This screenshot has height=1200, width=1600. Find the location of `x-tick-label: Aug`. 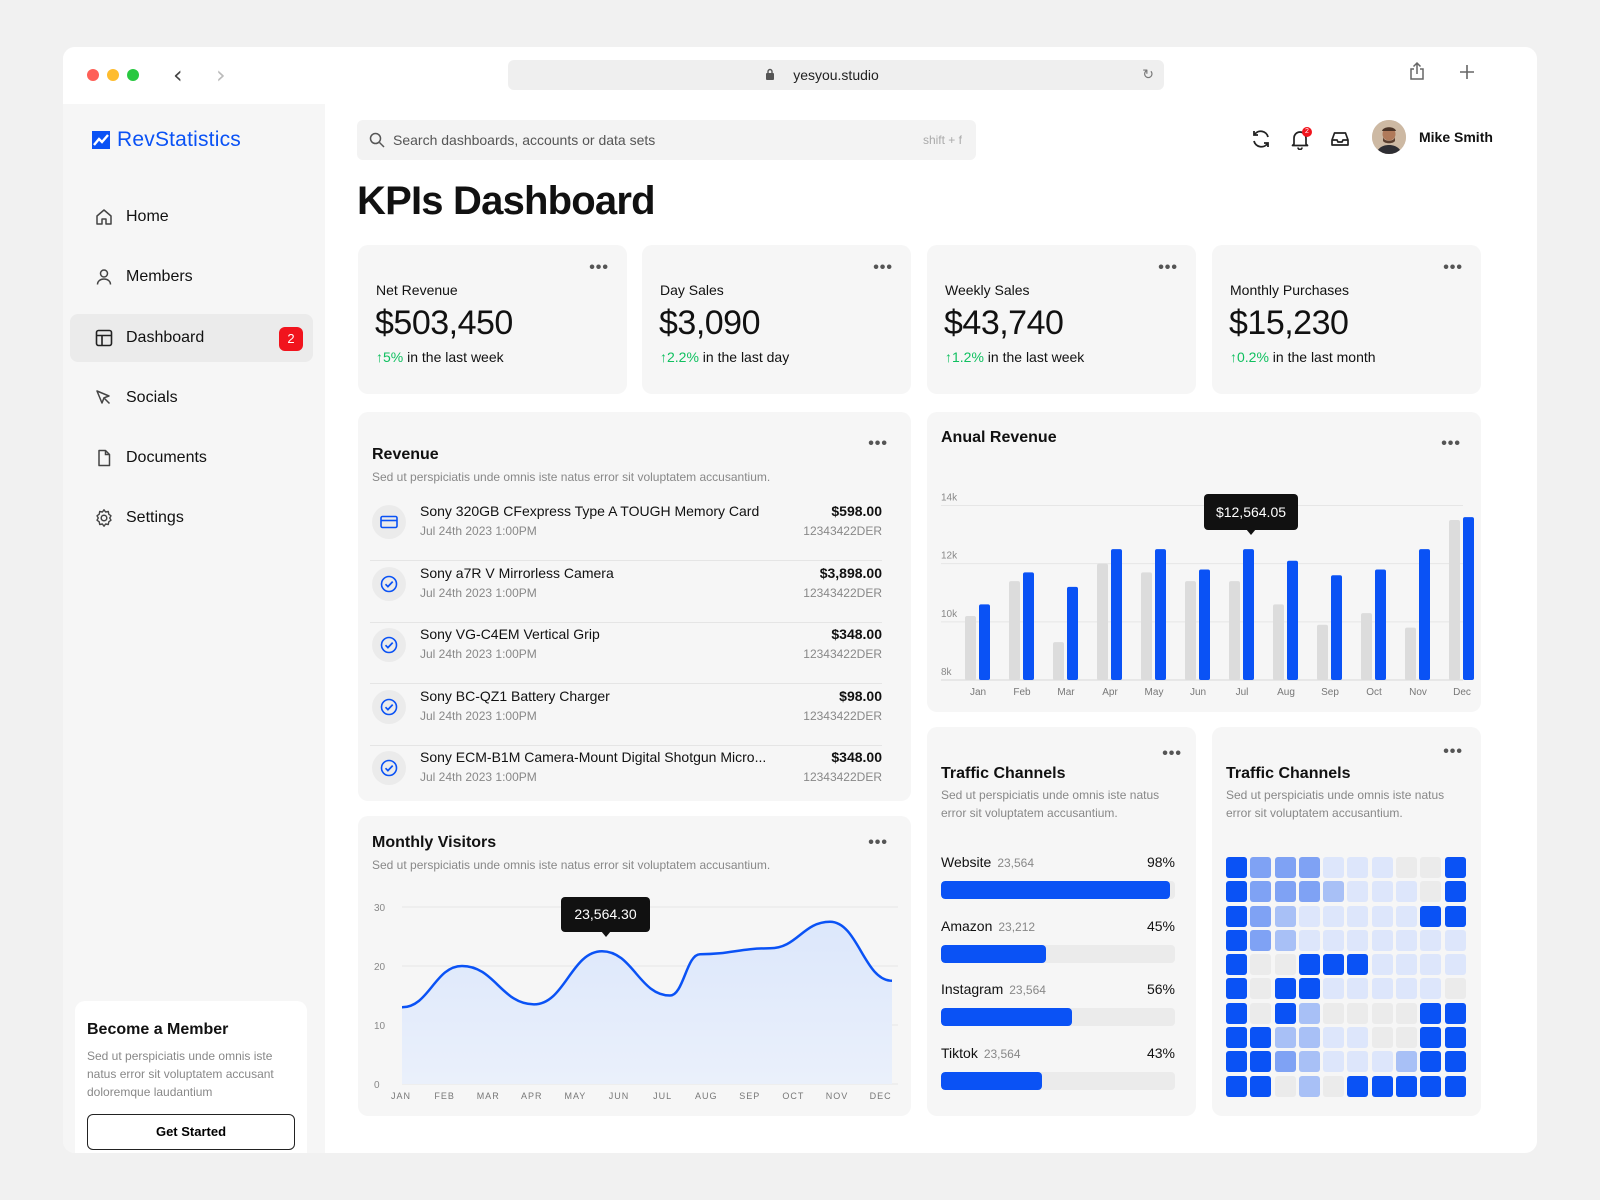

x-tick-label: Aug is located at coordinates (1286, 692).